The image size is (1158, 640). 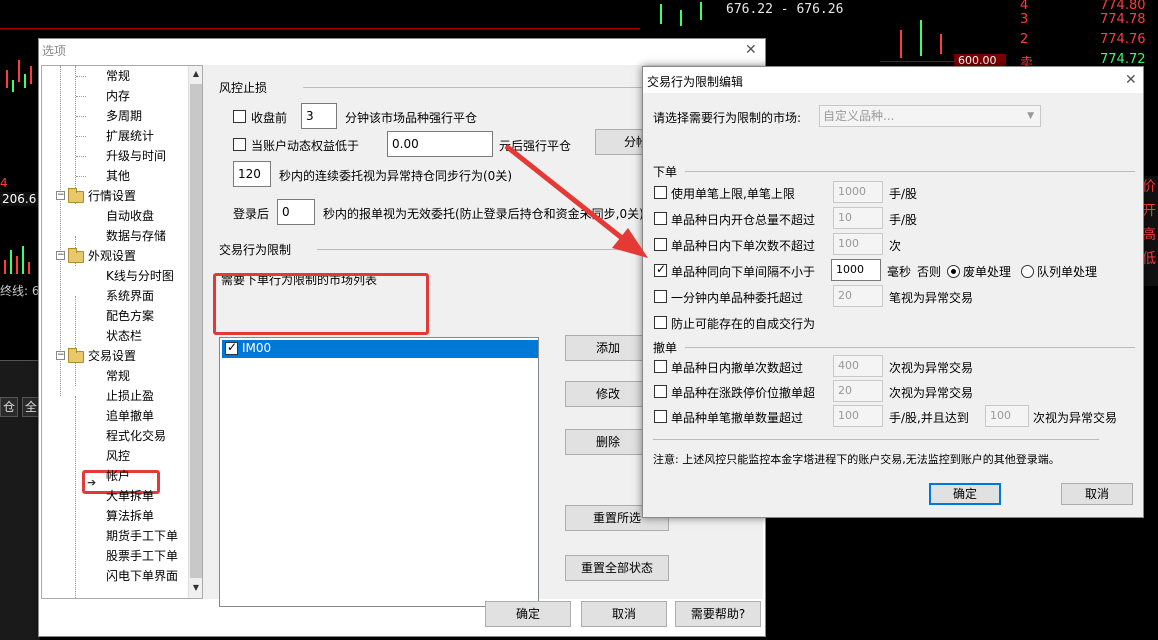 What do you see at coordinates (130, 296) in the screenshot?
I see `tree-item-system-ui: 系统界面` at bounding box center [130, 296].